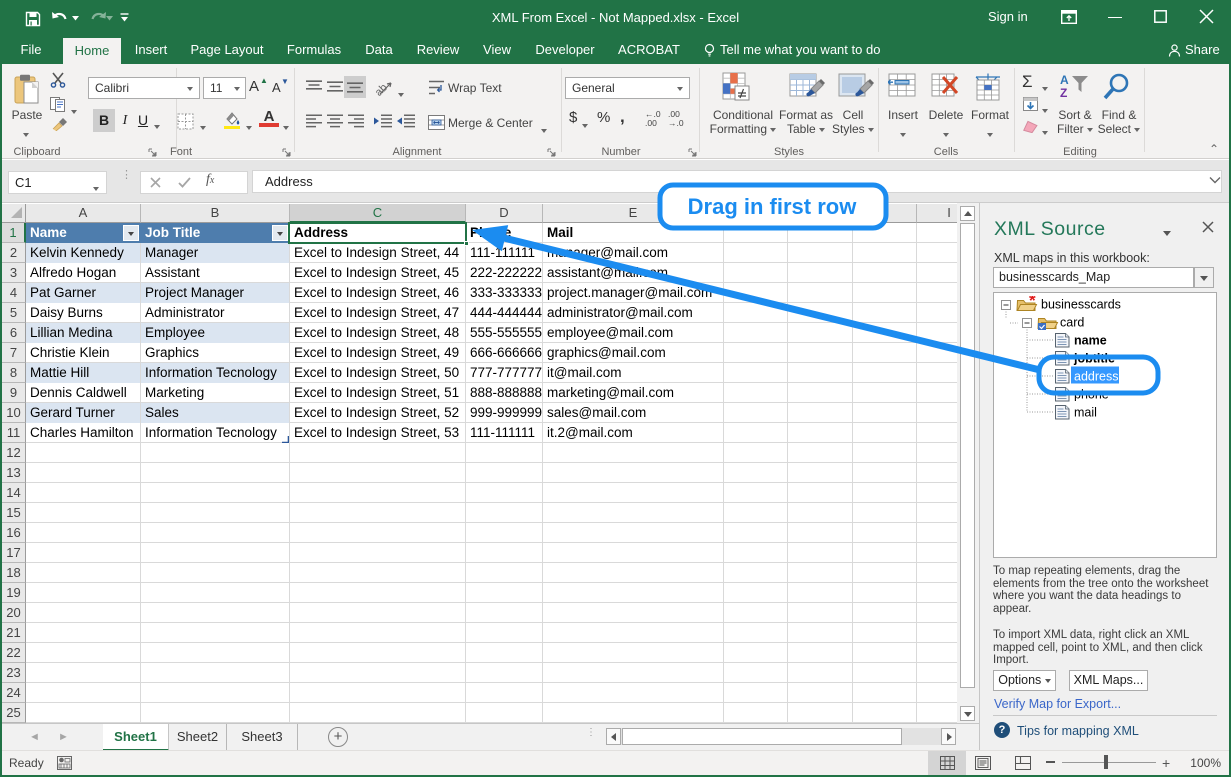 This screenshot has height=777, width=1231. I want to click on svg-text: card, so click(1072, 323).